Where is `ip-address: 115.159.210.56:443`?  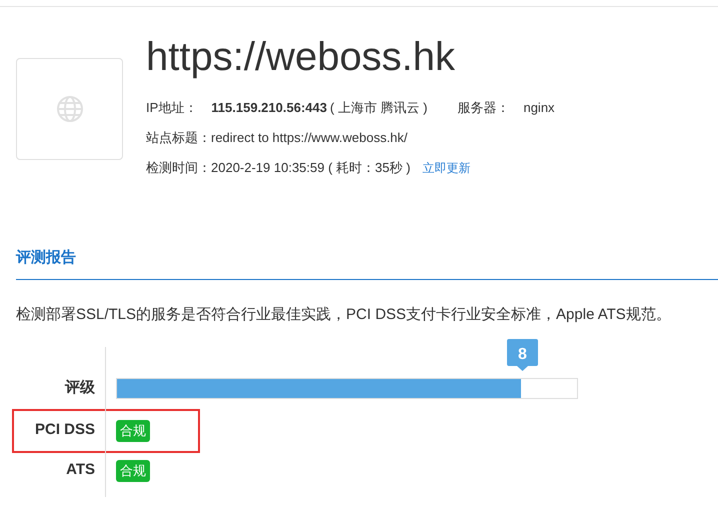 ip-address: 115.159.210.56:443 is located at coordinates (269, 108).